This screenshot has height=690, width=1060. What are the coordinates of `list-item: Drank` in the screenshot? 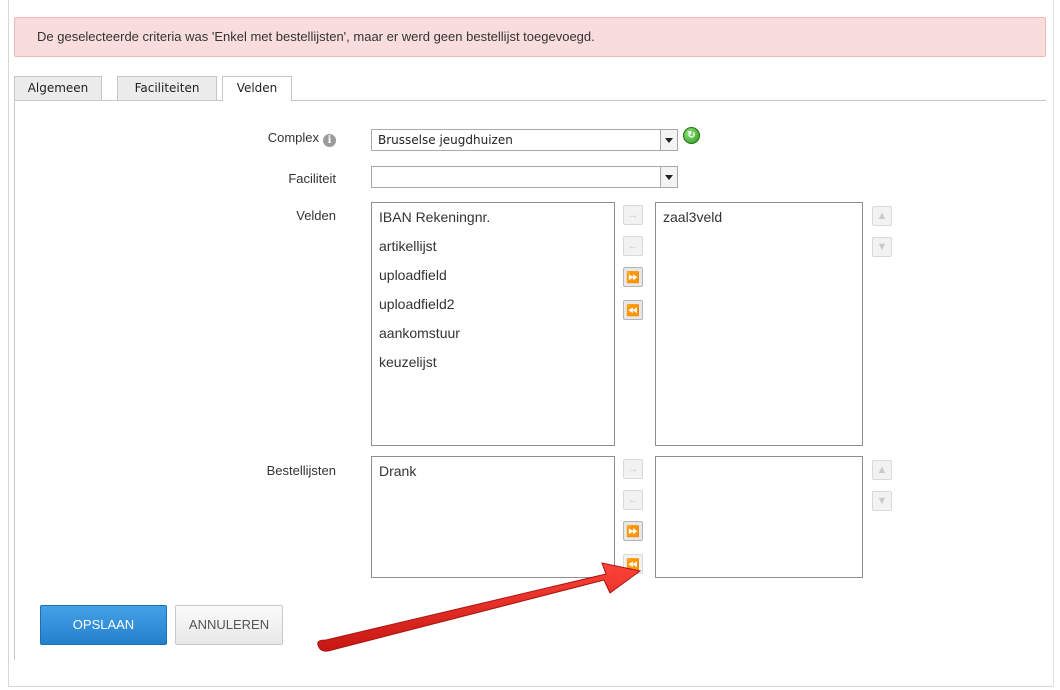 It's located at (496, 475).